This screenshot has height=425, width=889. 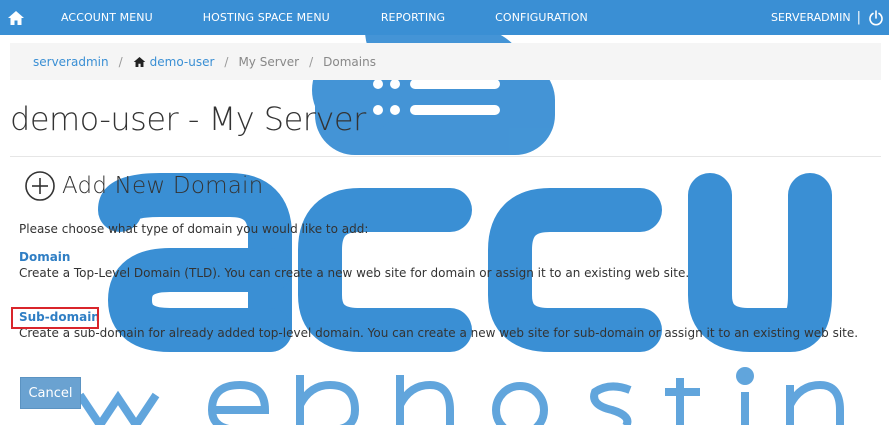 I want to click on cancel-button: Cancel, so click(x=50, y=393).